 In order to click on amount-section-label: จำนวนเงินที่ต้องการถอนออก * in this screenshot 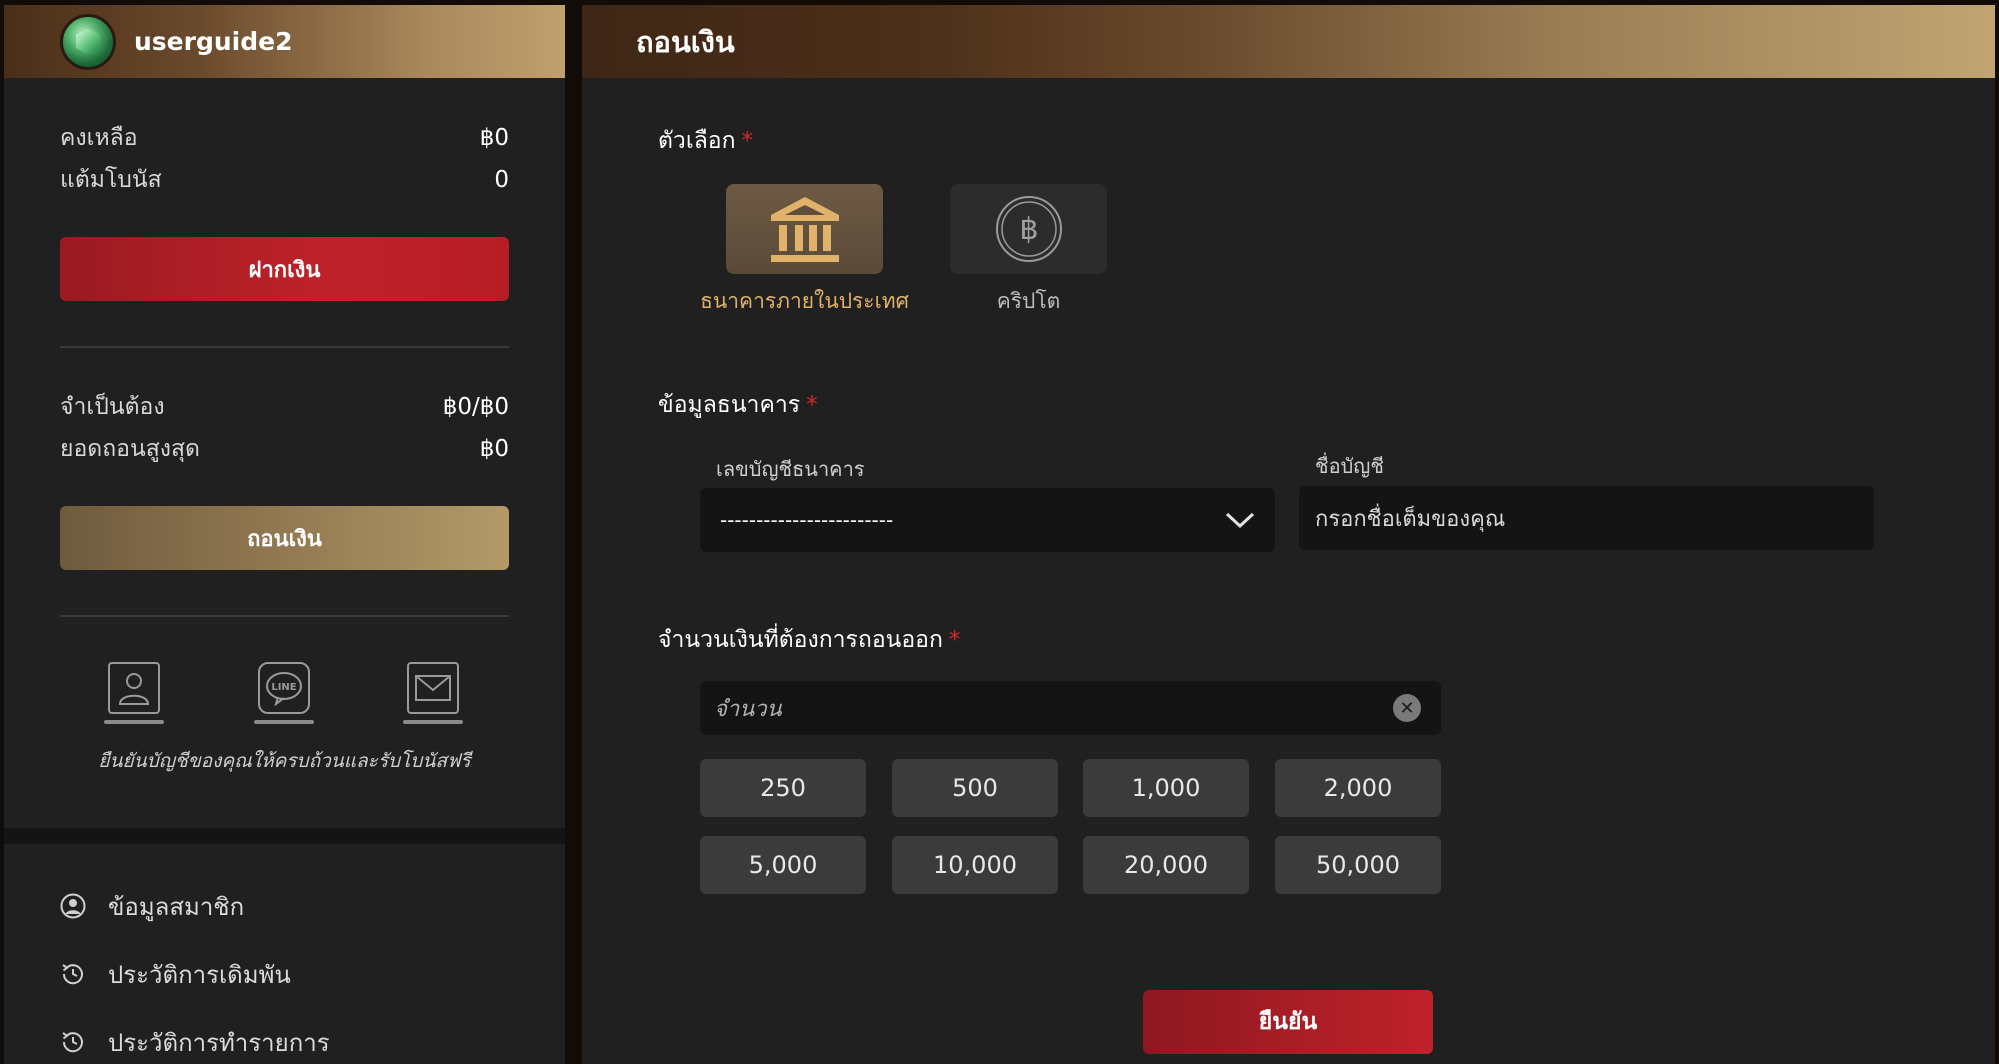, I will do `click(809, 640)`.